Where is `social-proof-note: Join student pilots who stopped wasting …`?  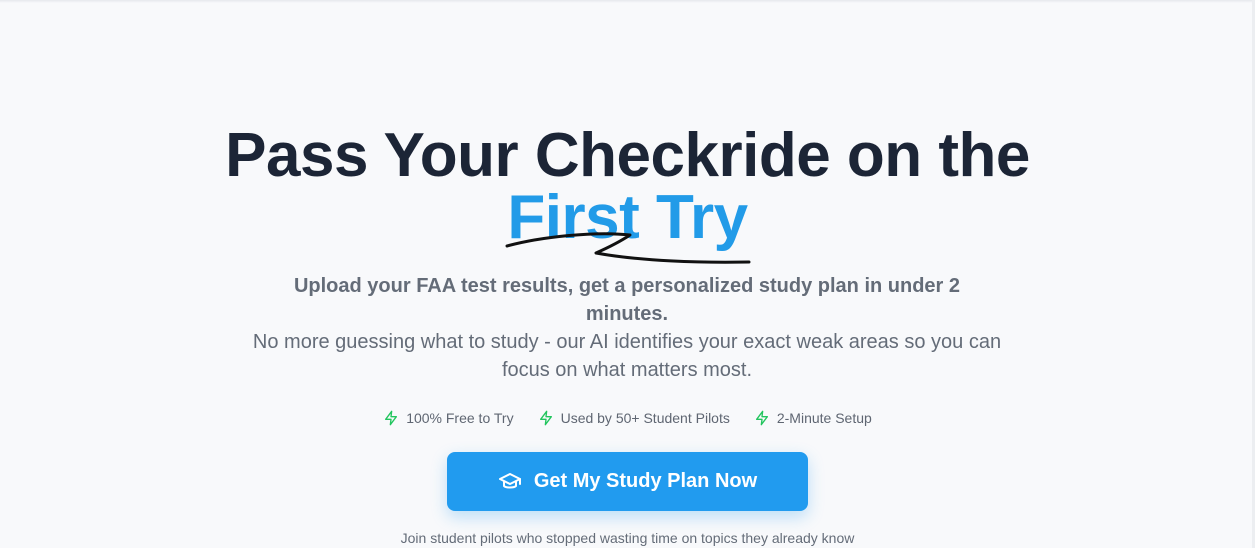
social-proof-note: Join student pilots who stopped wasting … is located at coordinates (627, 538).